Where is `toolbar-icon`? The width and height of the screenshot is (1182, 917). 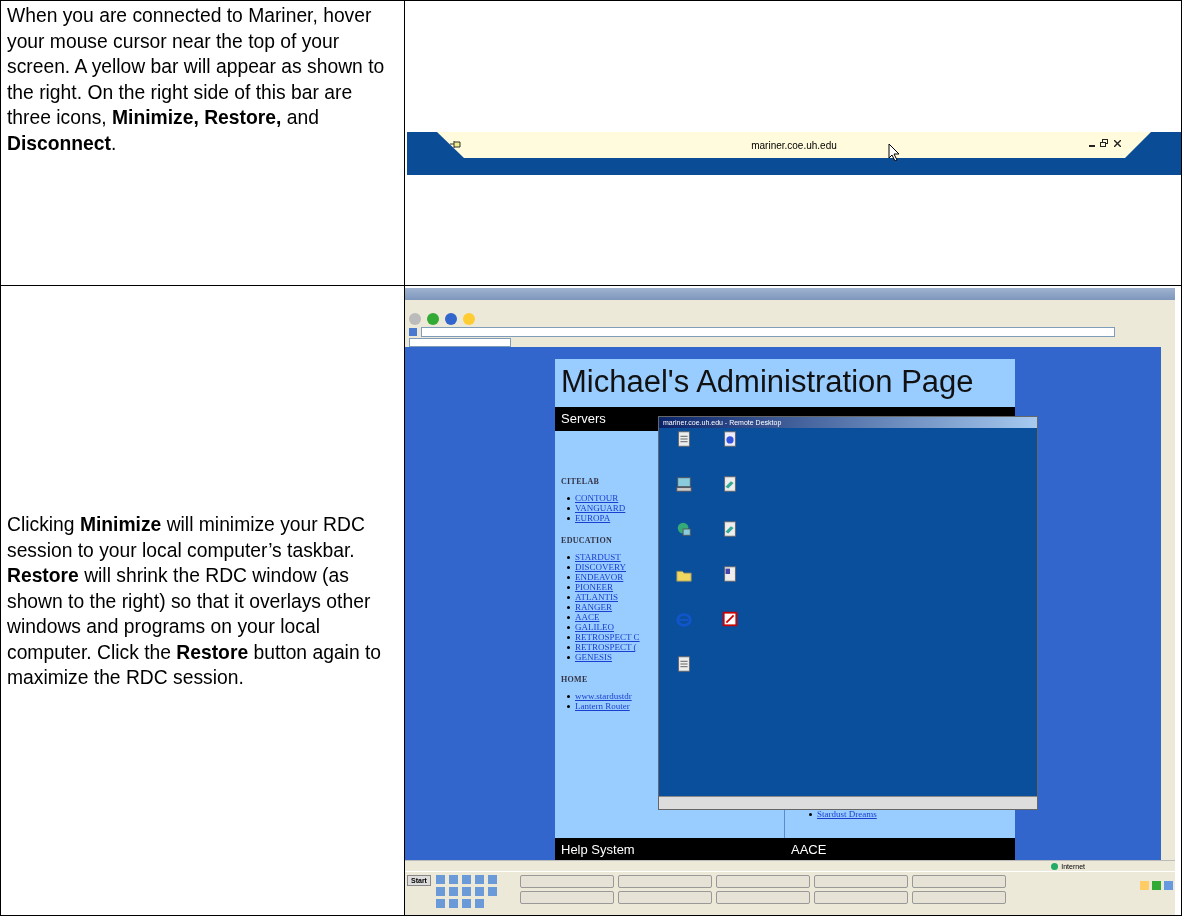
toolbar-icon is located at coordinates (451, 318).